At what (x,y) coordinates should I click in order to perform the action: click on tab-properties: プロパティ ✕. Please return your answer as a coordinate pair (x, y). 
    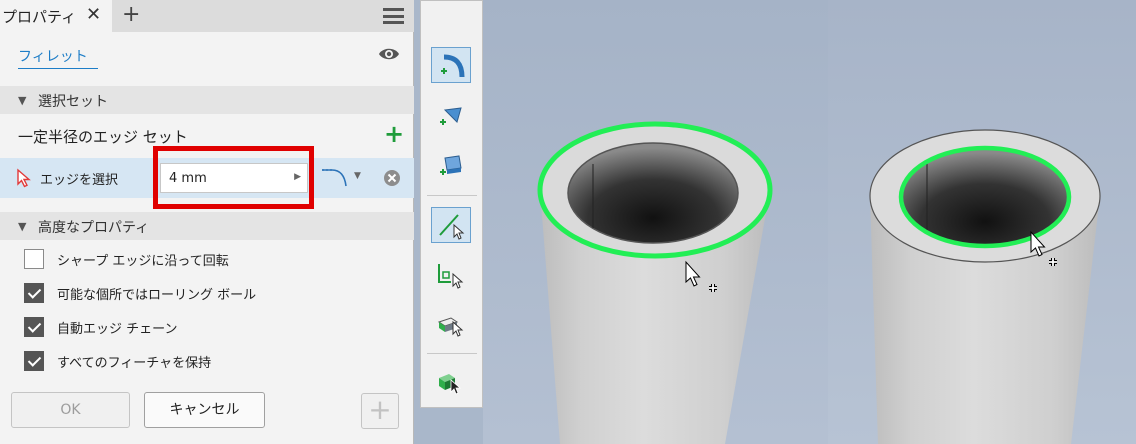
    Looking at the image, I should click on (56, 16).